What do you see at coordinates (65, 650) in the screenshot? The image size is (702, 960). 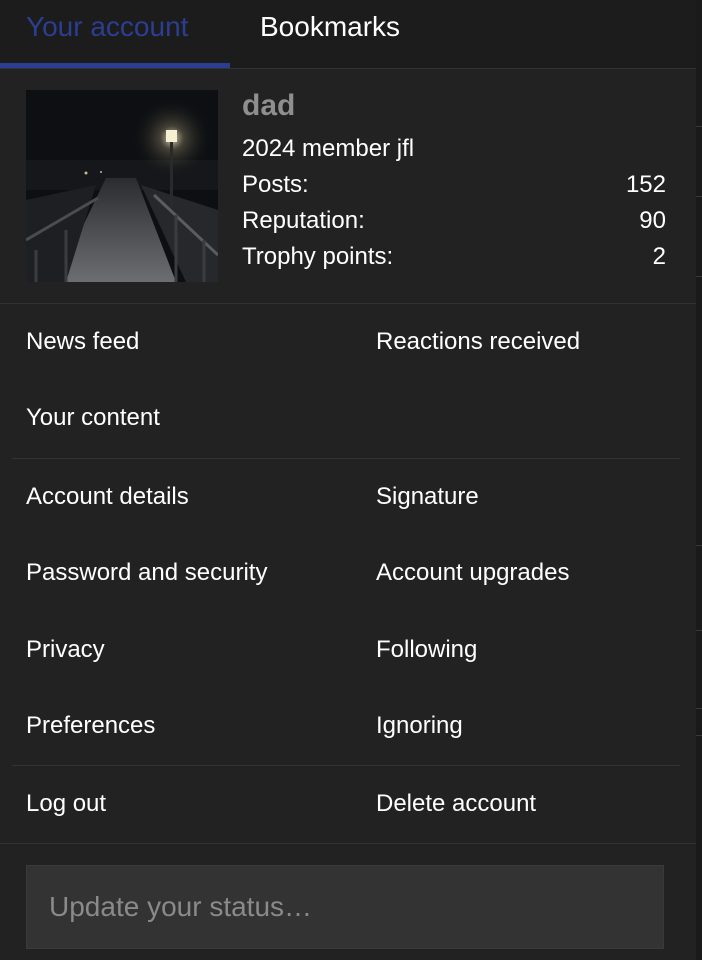 I see `menu-privacy: Privacy` at bounding box center [65, 650].